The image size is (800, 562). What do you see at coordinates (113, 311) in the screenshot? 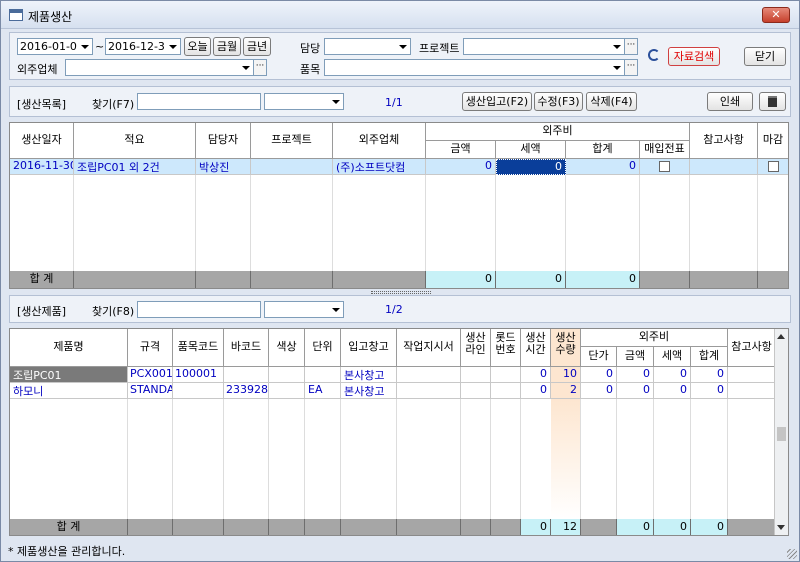
I see `find-label: 찾기(F8)` at bounding box center [113, 311].